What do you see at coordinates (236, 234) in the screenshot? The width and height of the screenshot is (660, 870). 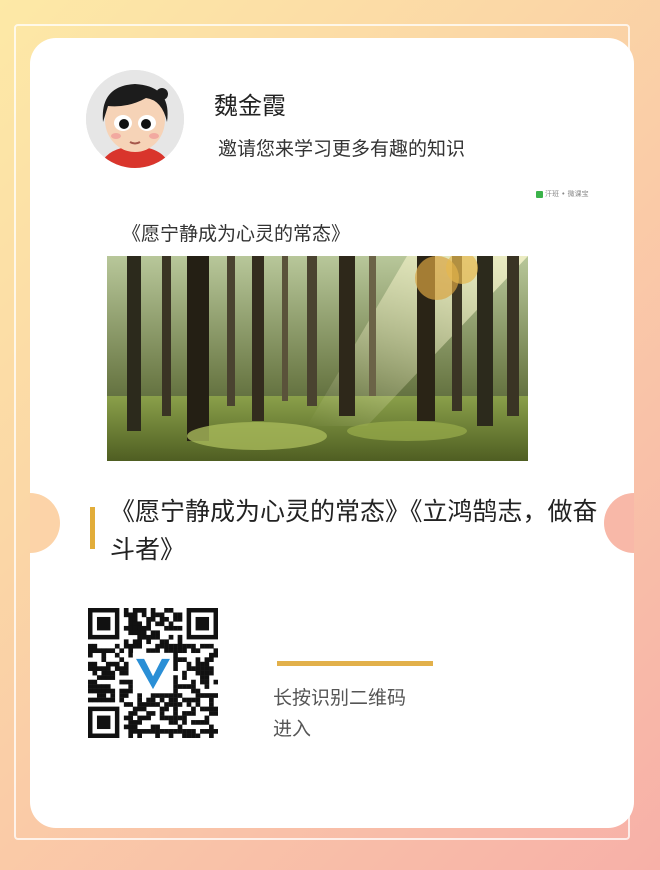 I see `course-title-small: 《愿宁静成为心灵的常态》` at bounding box center [236, 234].